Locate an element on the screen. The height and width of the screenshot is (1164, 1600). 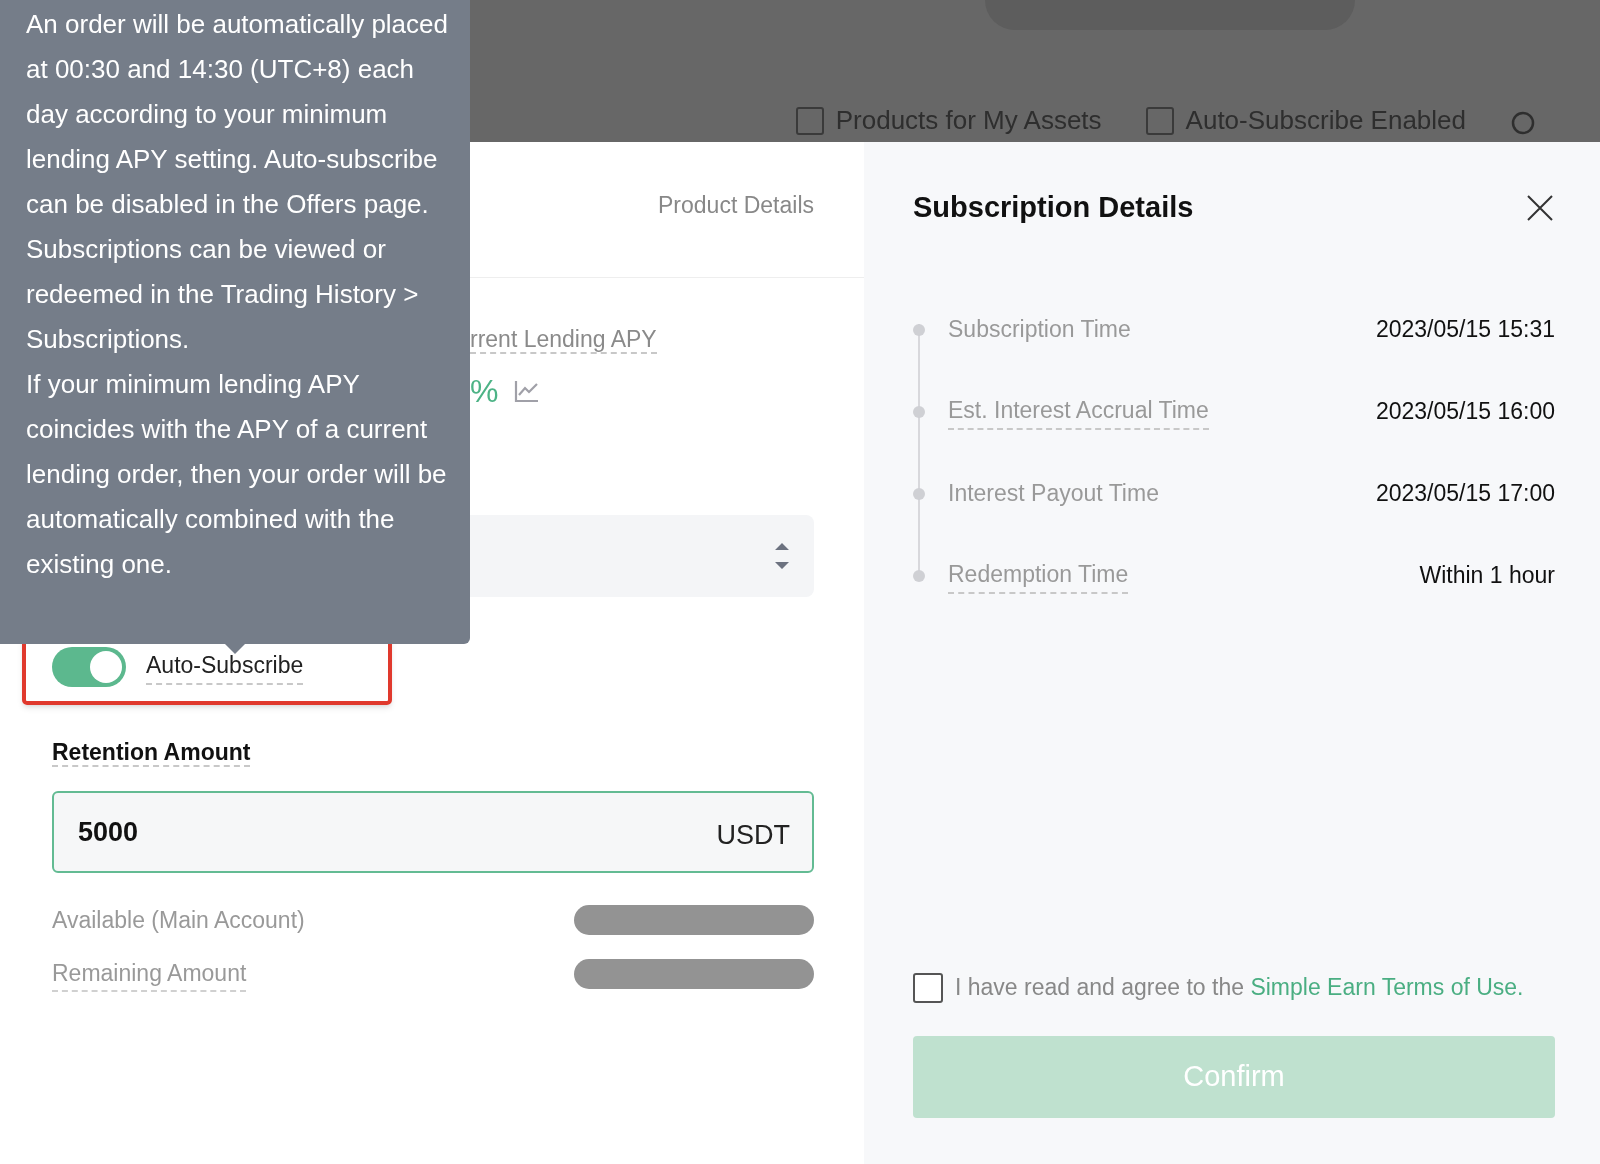
timeline-value: 2023/05/15 16:00 is located at coordinates (1465, 412).